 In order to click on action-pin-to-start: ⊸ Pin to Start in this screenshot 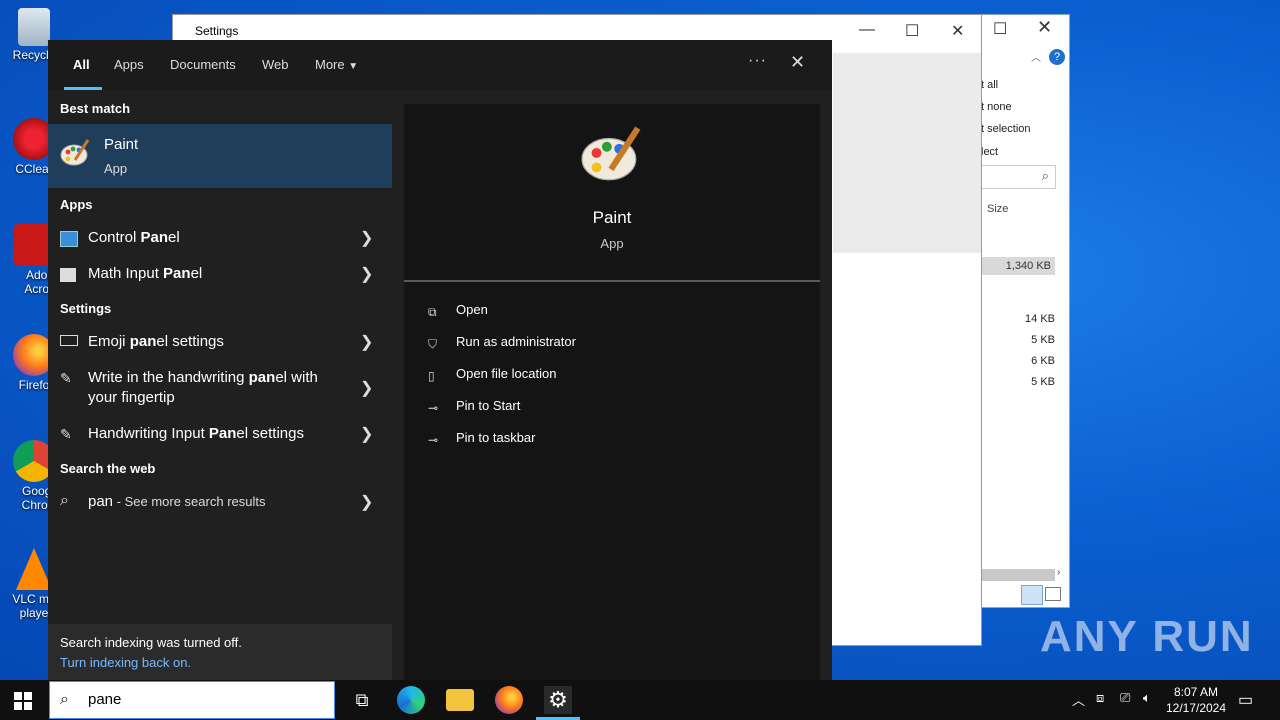, I will do `click(474, 406)`.